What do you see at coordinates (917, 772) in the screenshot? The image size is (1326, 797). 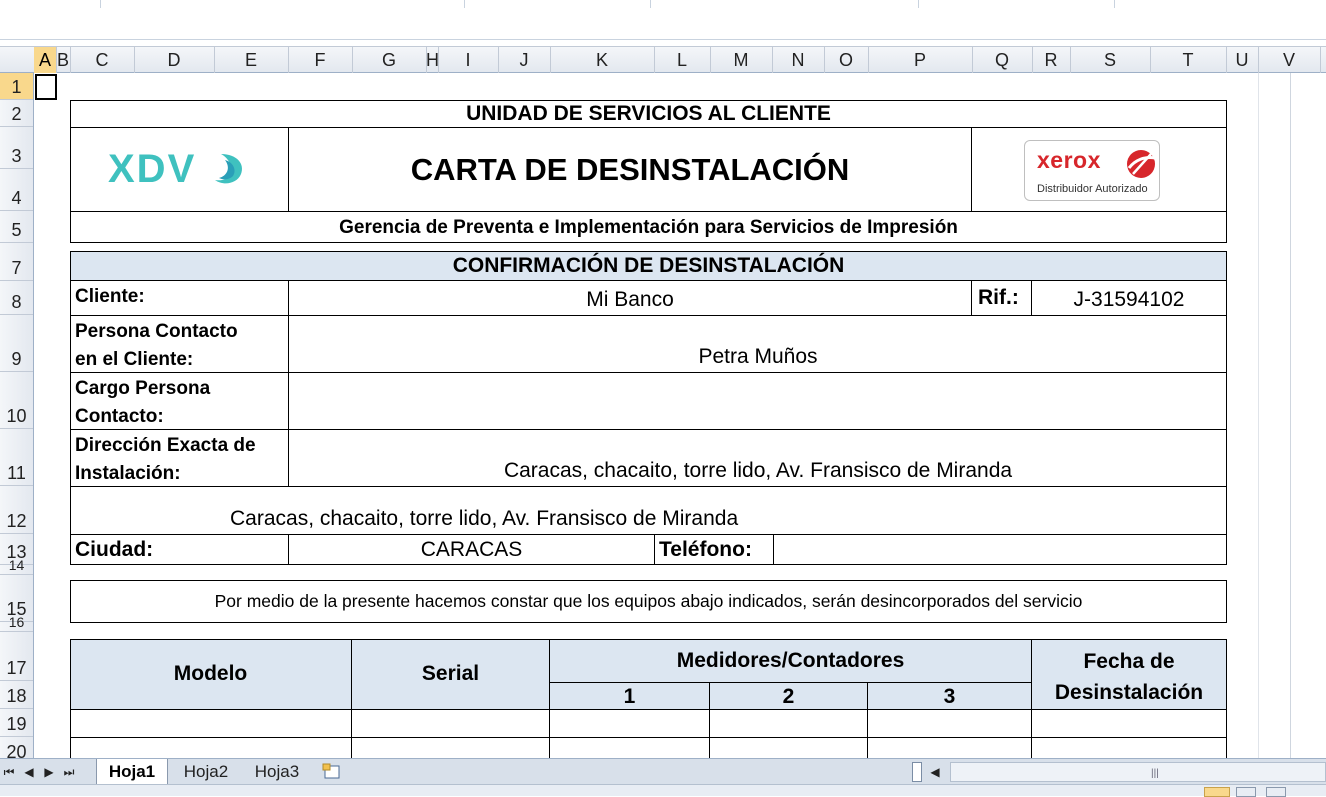 I see `tab-split-handle` at bounding box center [917, 772].